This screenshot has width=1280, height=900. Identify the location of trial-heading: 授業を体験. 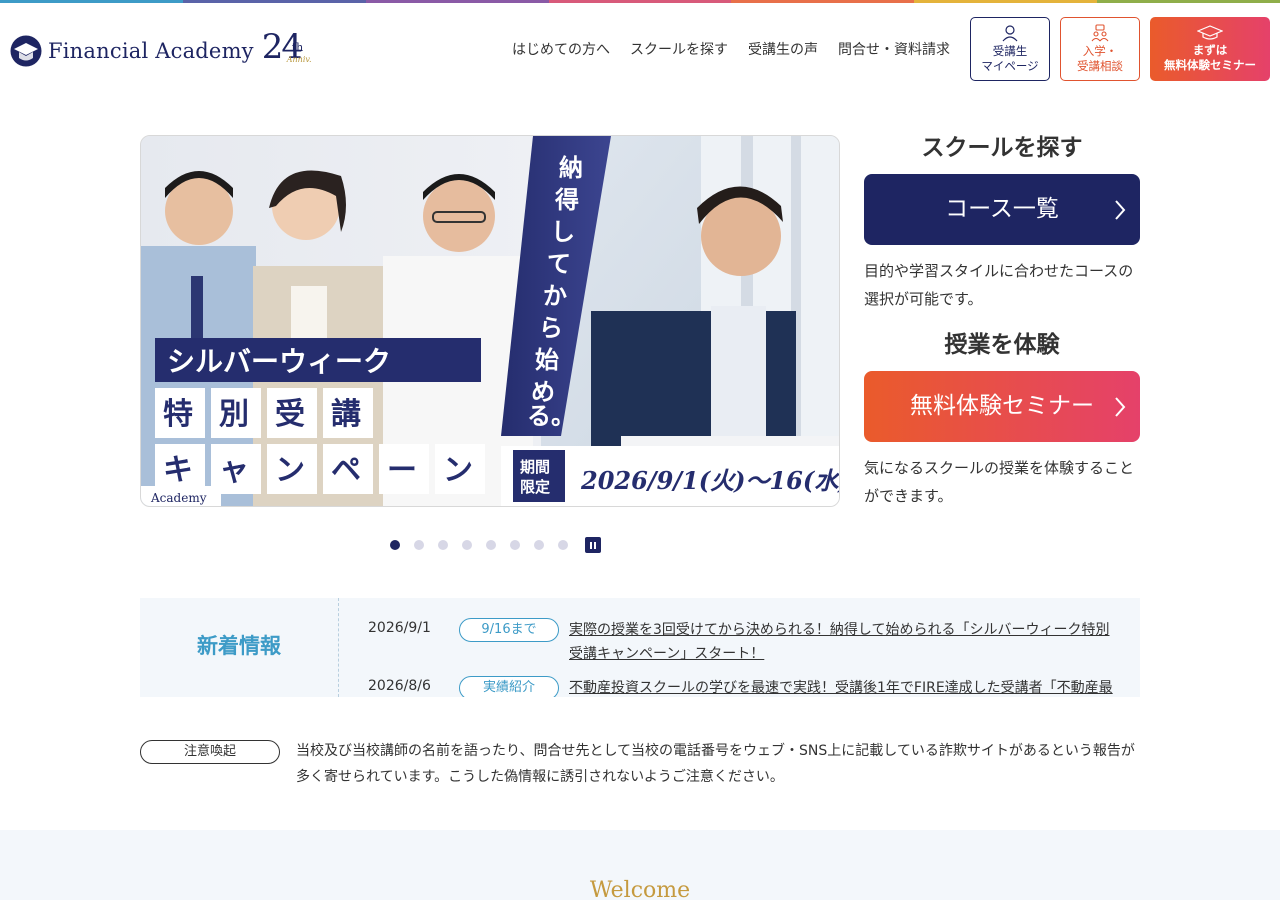
(1002, 345).